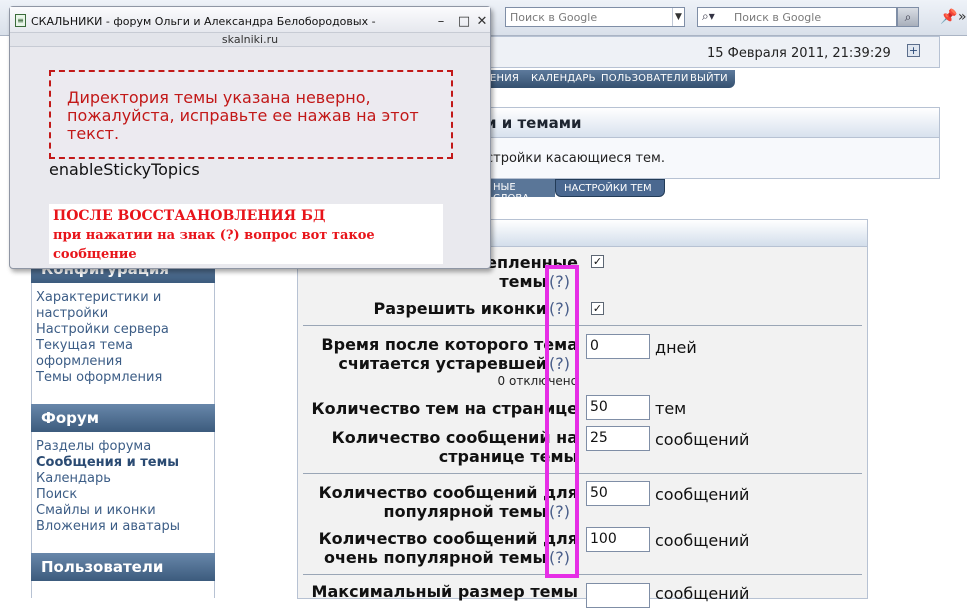 The width and height of the screenshot is (967, 608). I want to click on section-title: и и темами, so click(712, 122).